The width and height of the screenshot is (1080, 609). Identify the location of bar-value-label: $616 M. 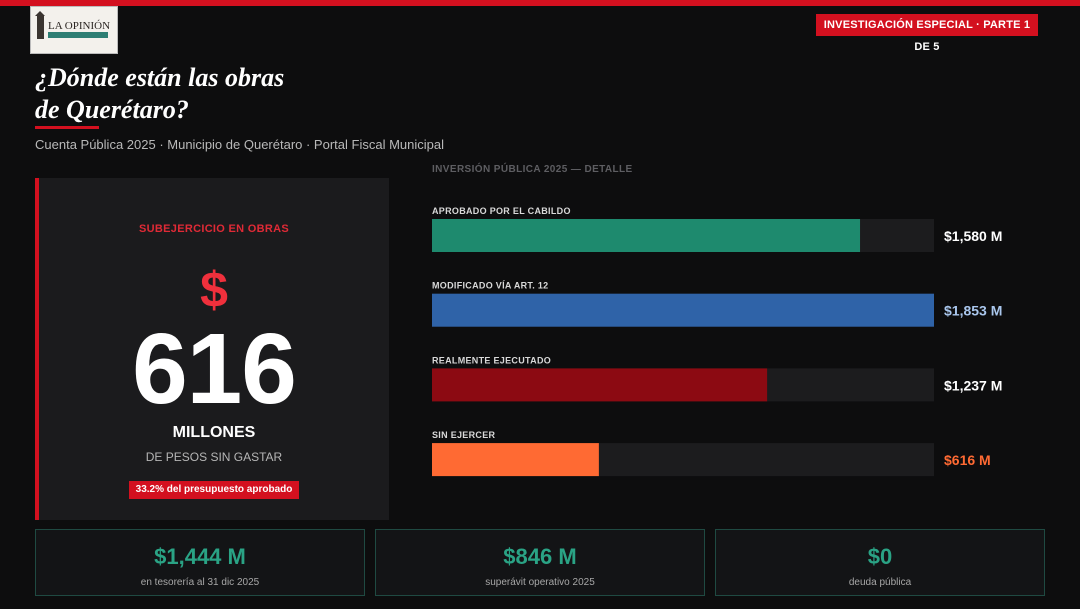
(967, 460).